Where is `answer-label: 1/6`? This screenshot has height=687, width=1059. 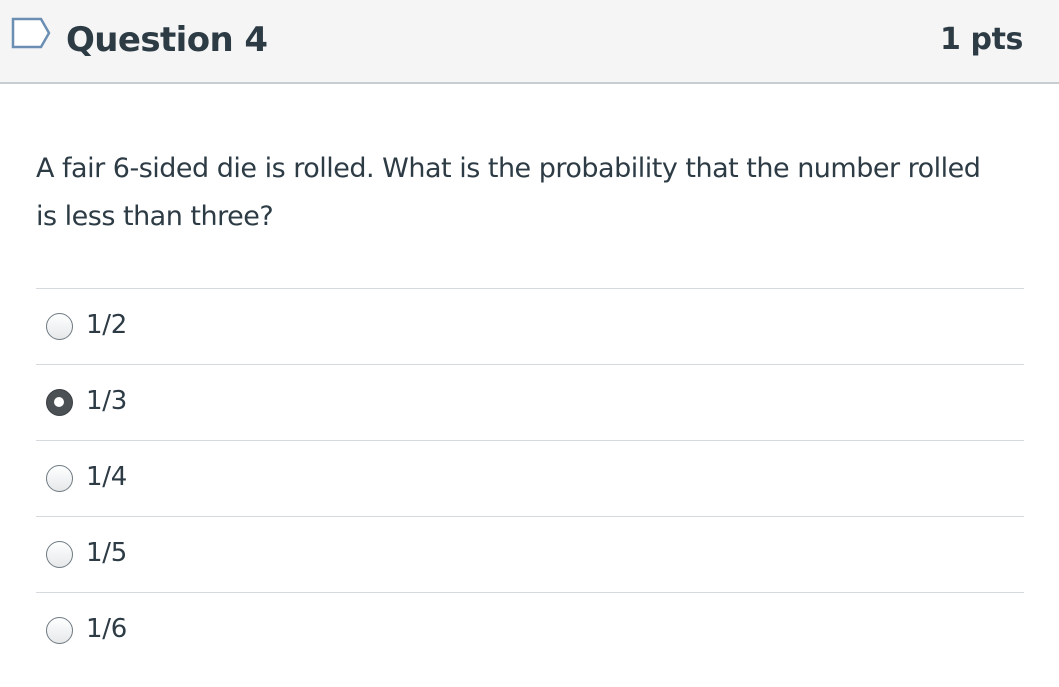 answer-label: 1/6 is located at coordinates (106, 629).